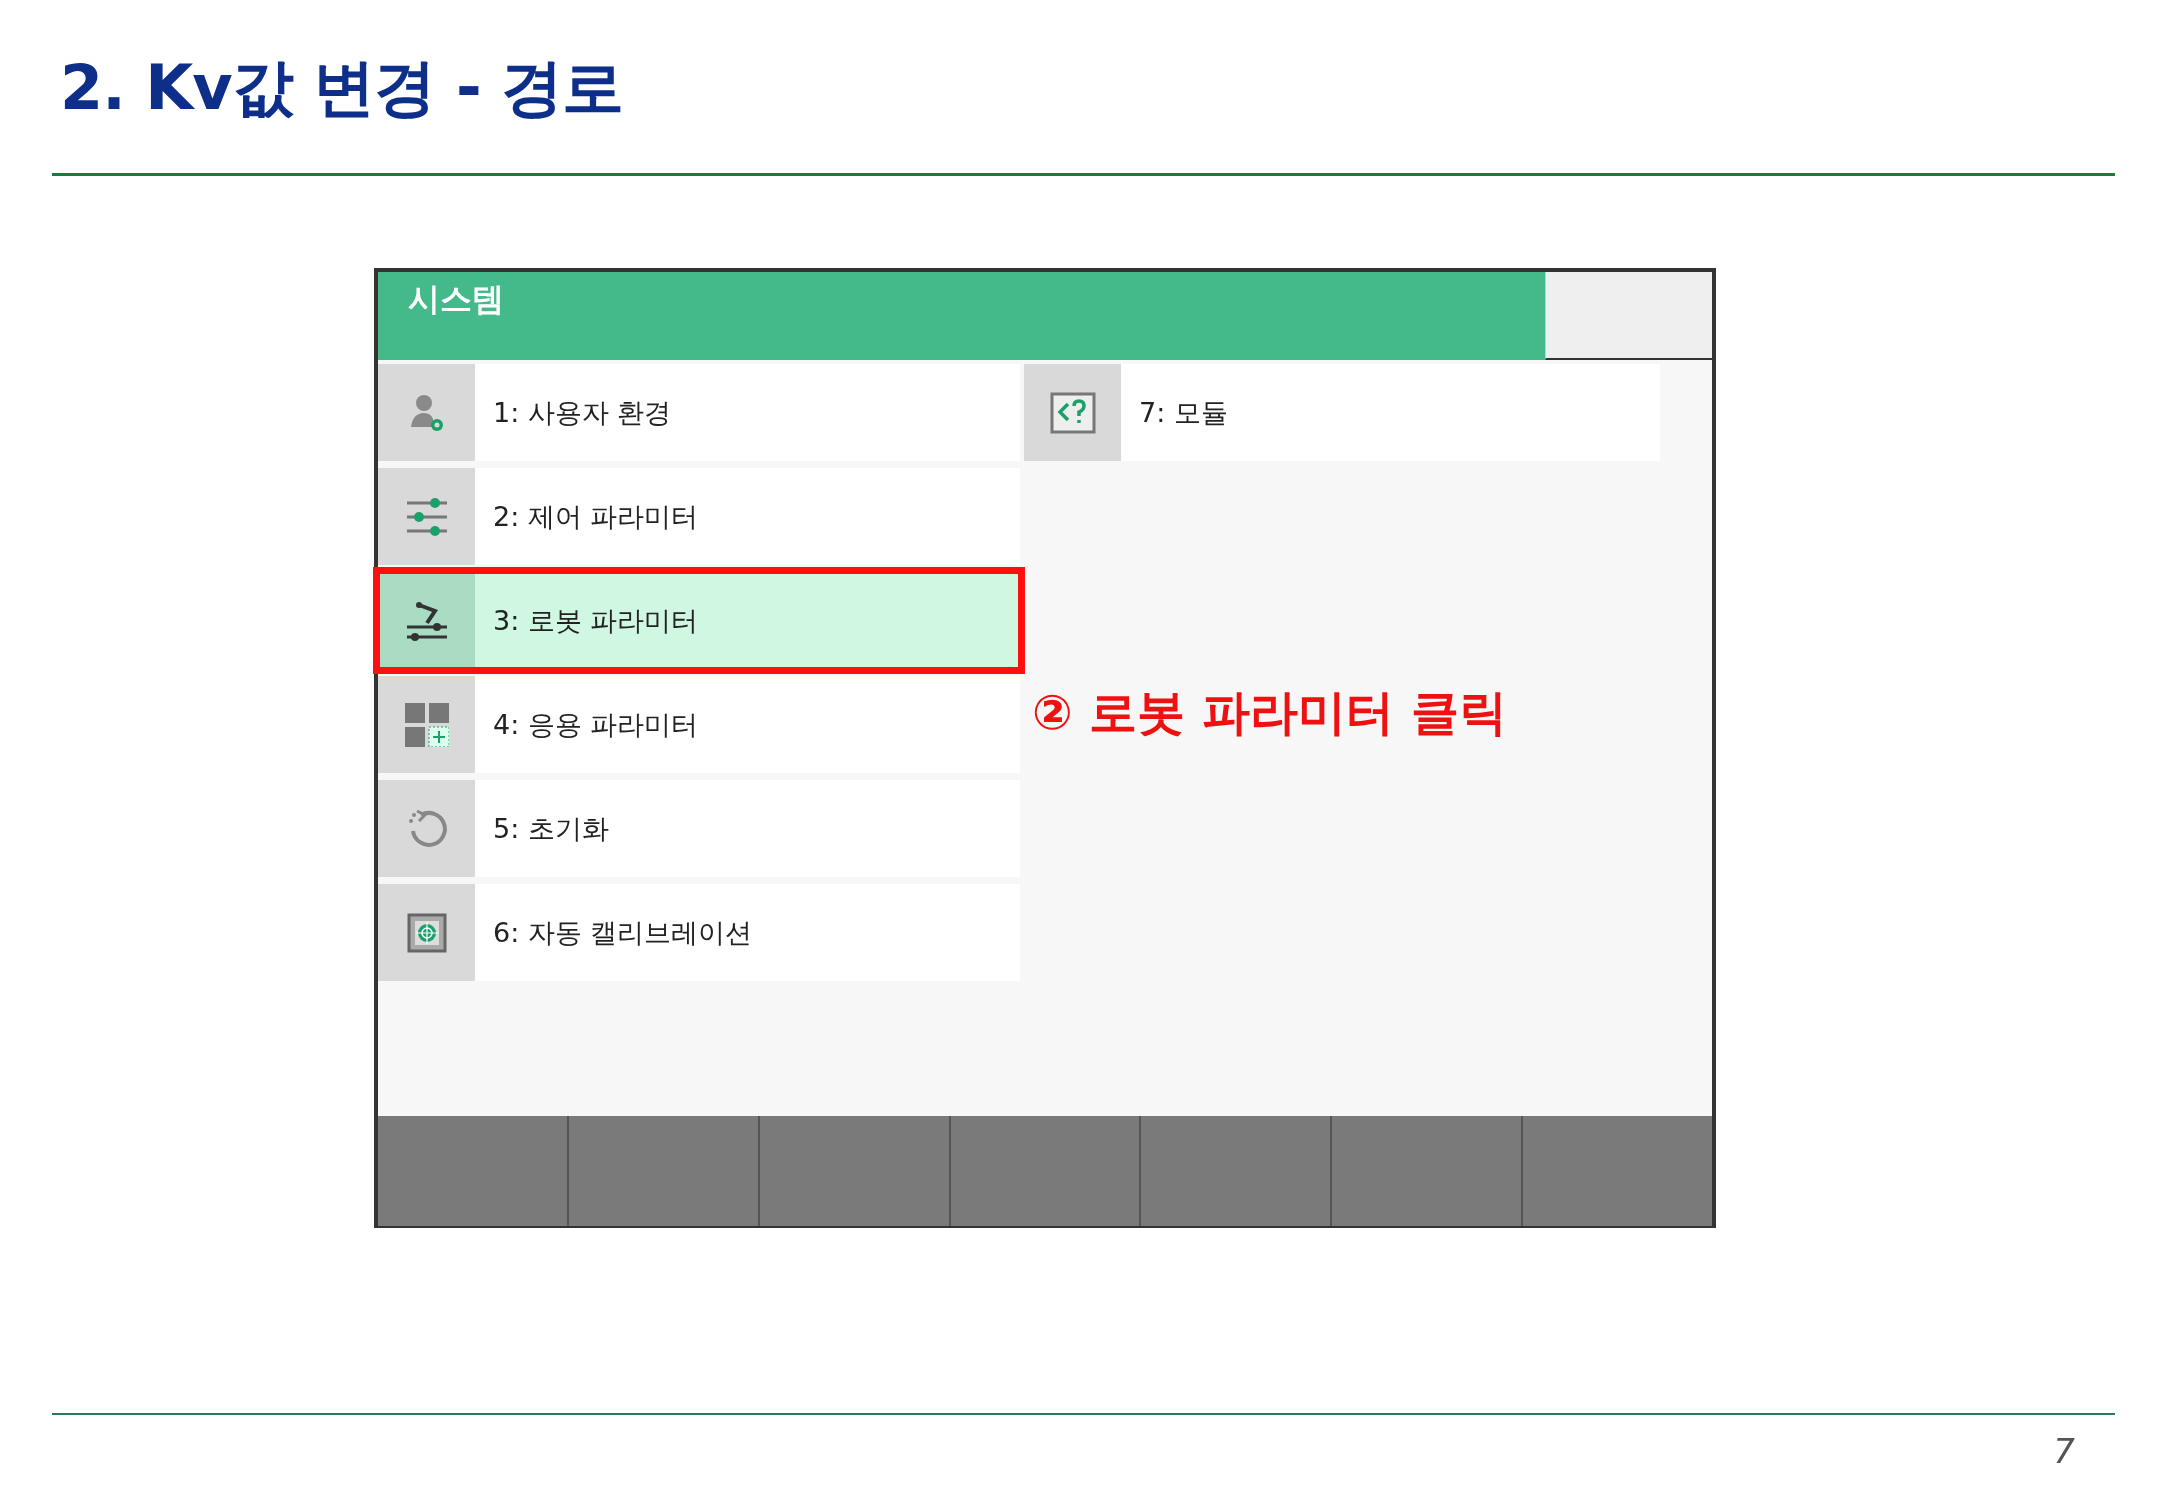 The height and width of the screenshot is (1500, 2167). Describe the element at coordinates (426, 412) in the screenshot. I see `user-gear-icon` at that location.